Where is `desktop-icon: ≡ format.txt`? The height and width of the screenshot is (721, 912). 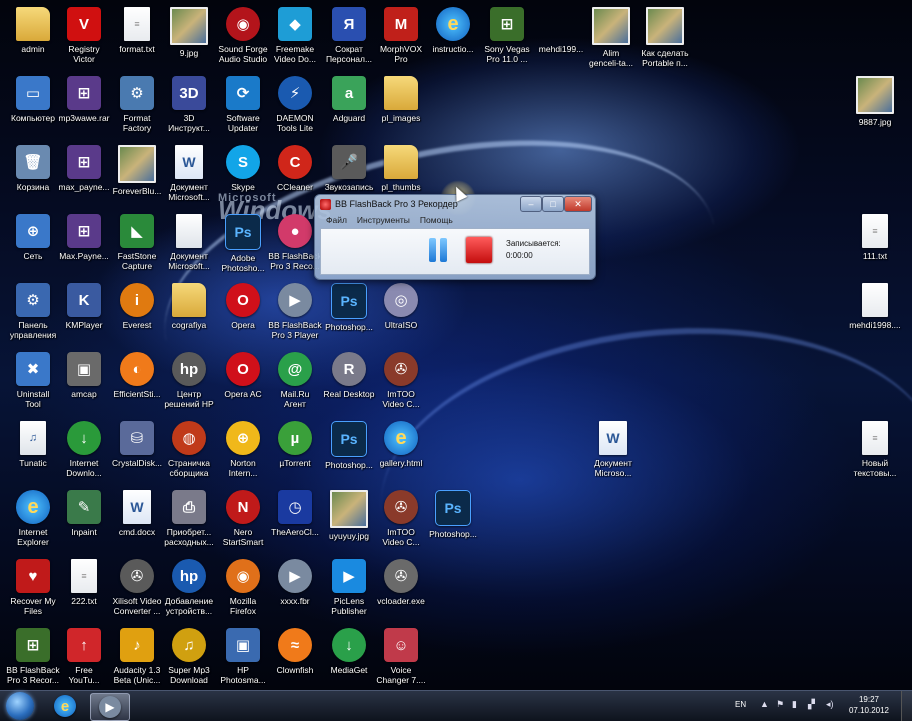 desktop-icon: ≡ format.txt is located at coordinates (137, 37).